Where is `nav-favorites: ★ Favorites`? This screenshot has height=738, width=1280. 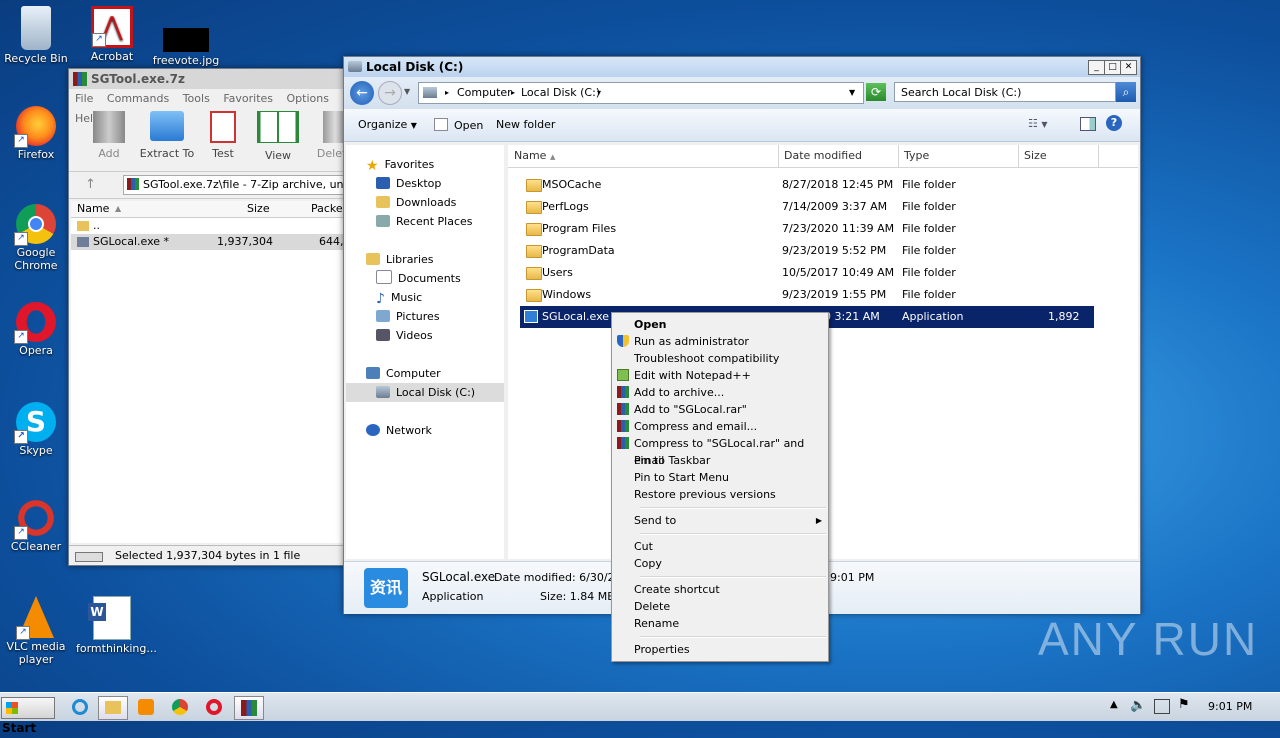
nav-favorites: ★ Favorites is located at coordinates (400, 164).